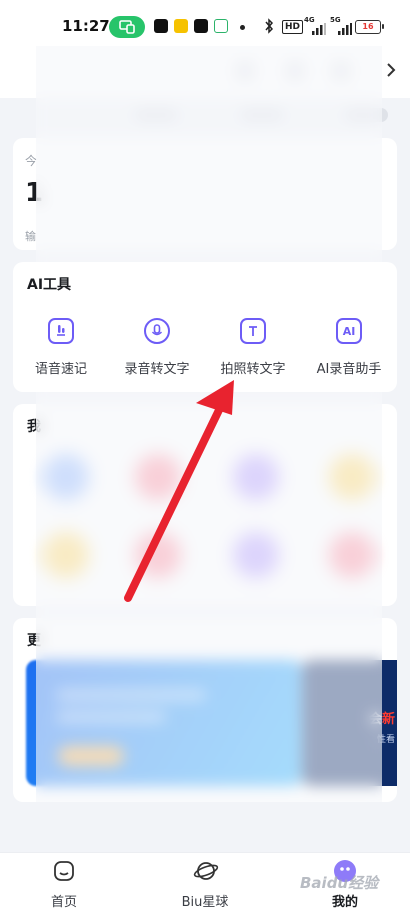 Image resolution: width=410 pixels, height=915 pixels. I want to click on tabs-row, so click(205, 115).